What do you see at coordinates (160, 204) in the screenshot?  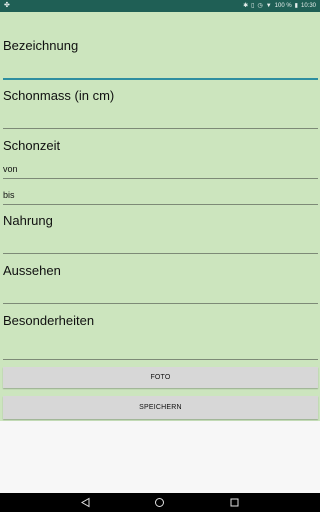 I see `bis-input` at bounding box center [160, 204].